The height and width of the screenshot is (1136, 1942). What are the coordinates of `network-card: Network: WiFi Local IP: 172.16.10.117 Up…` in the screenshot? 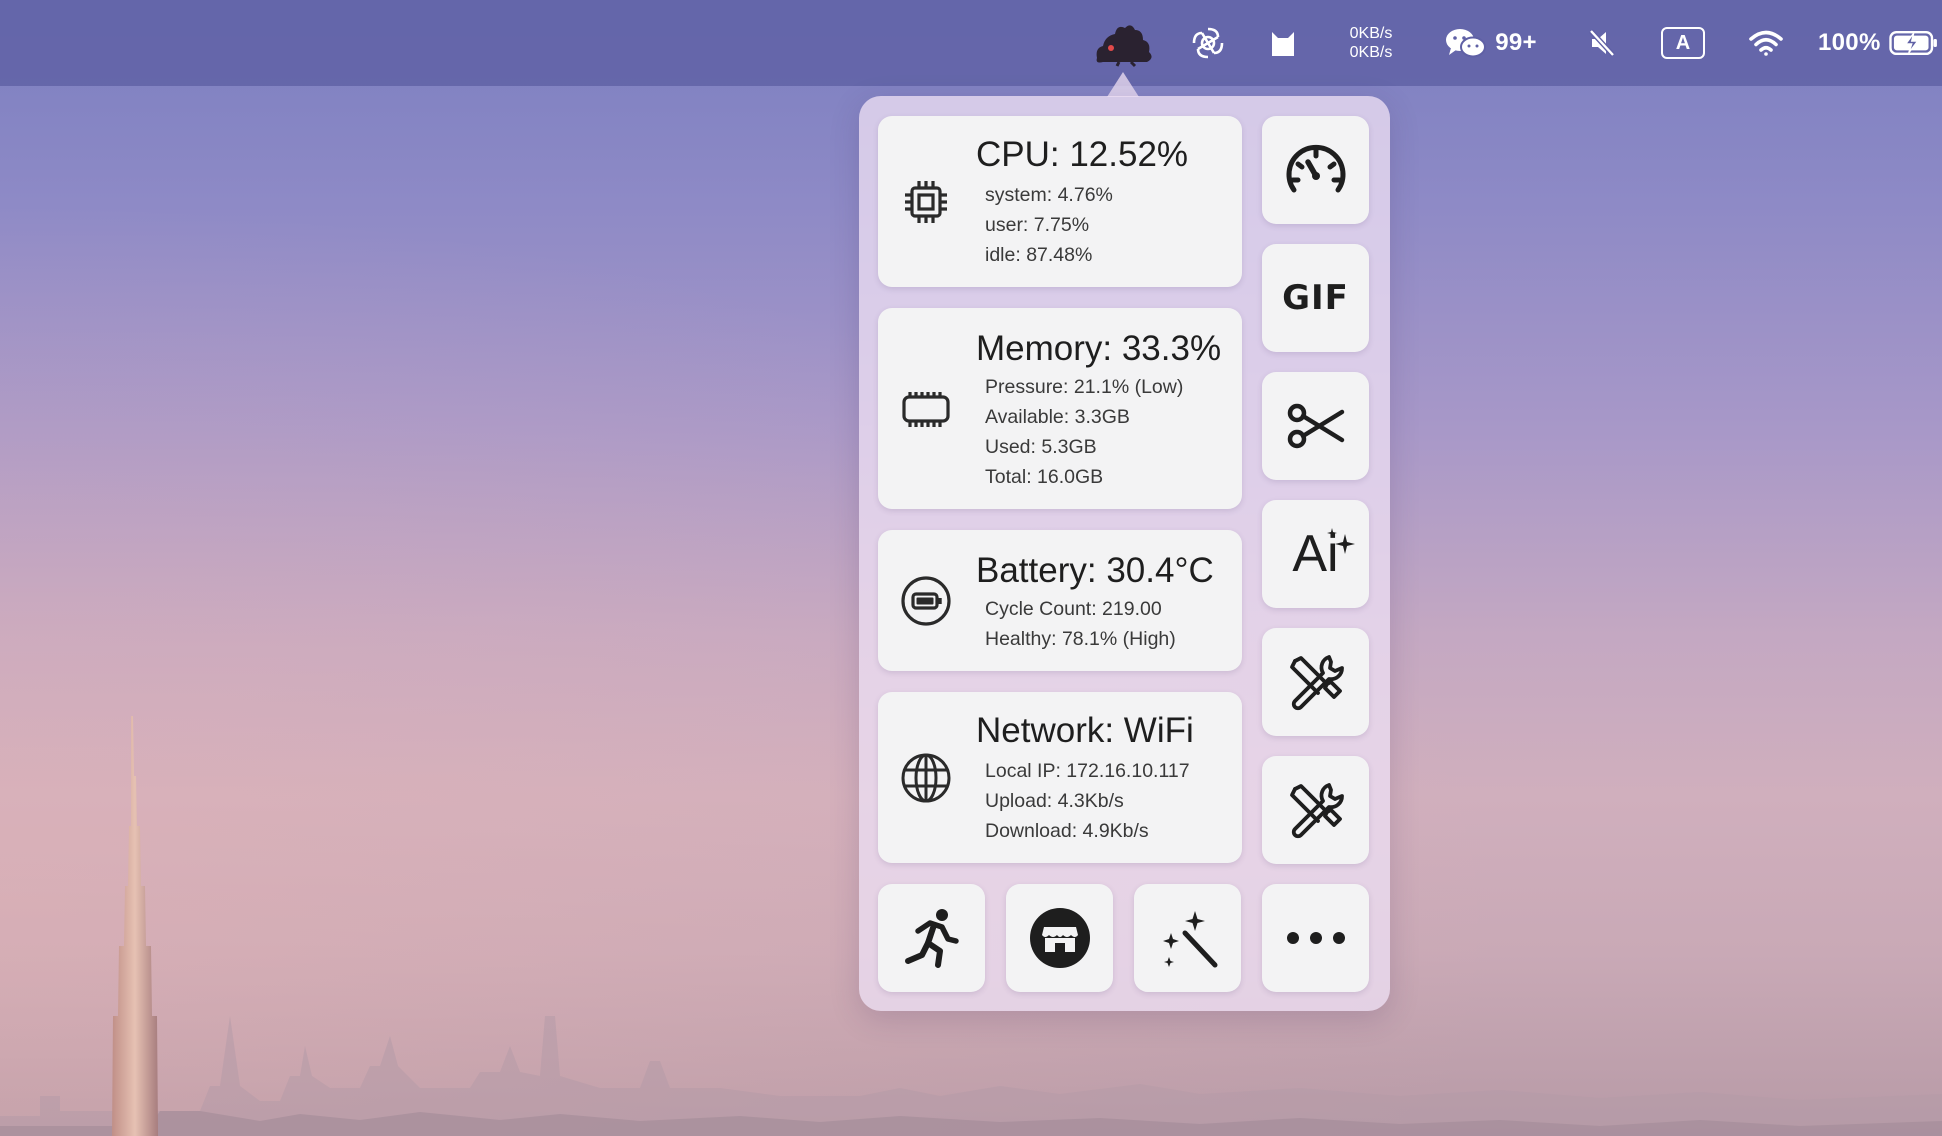 It's located at (1060, 777).